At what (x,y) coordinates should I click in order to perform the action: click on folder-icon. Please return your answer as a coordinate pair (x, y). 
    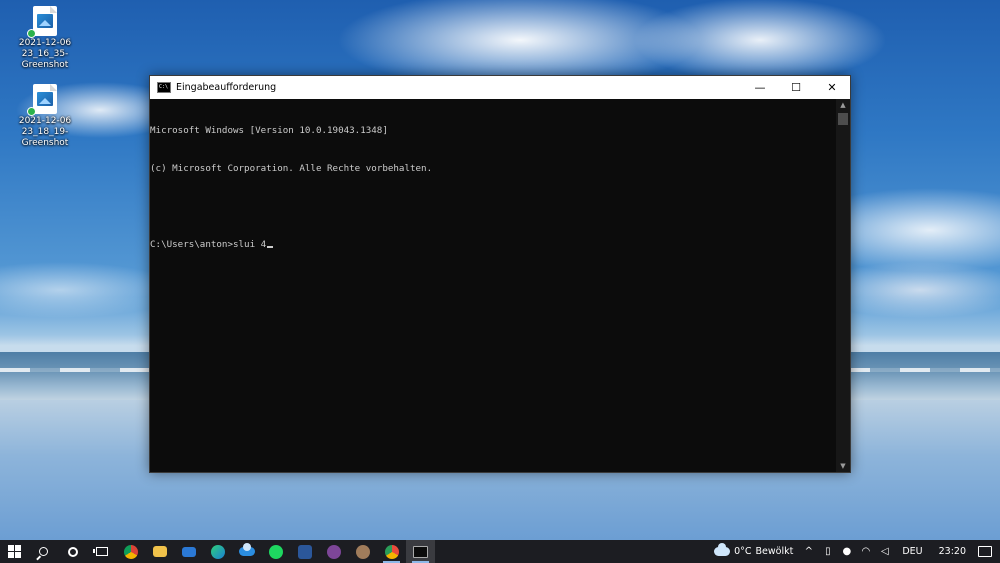
    Looking at the image, I should click on (159, 551).